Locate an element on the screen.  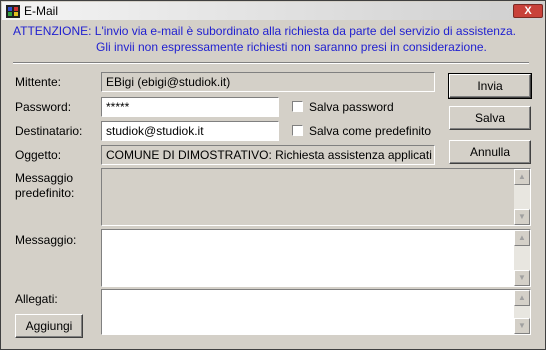
title-bar: E-Mail X is located at coordinates (273, 11).